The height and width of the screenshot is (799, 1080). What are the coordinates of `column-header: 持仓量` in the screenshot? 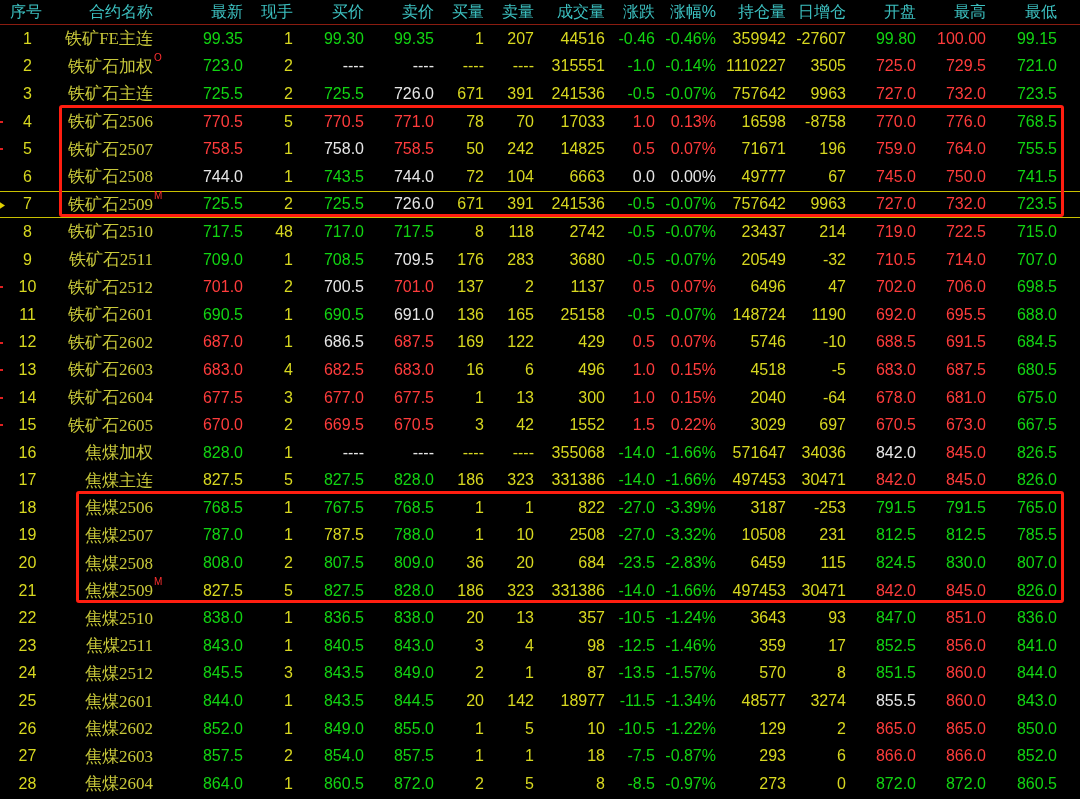 It's located at (762, 11).